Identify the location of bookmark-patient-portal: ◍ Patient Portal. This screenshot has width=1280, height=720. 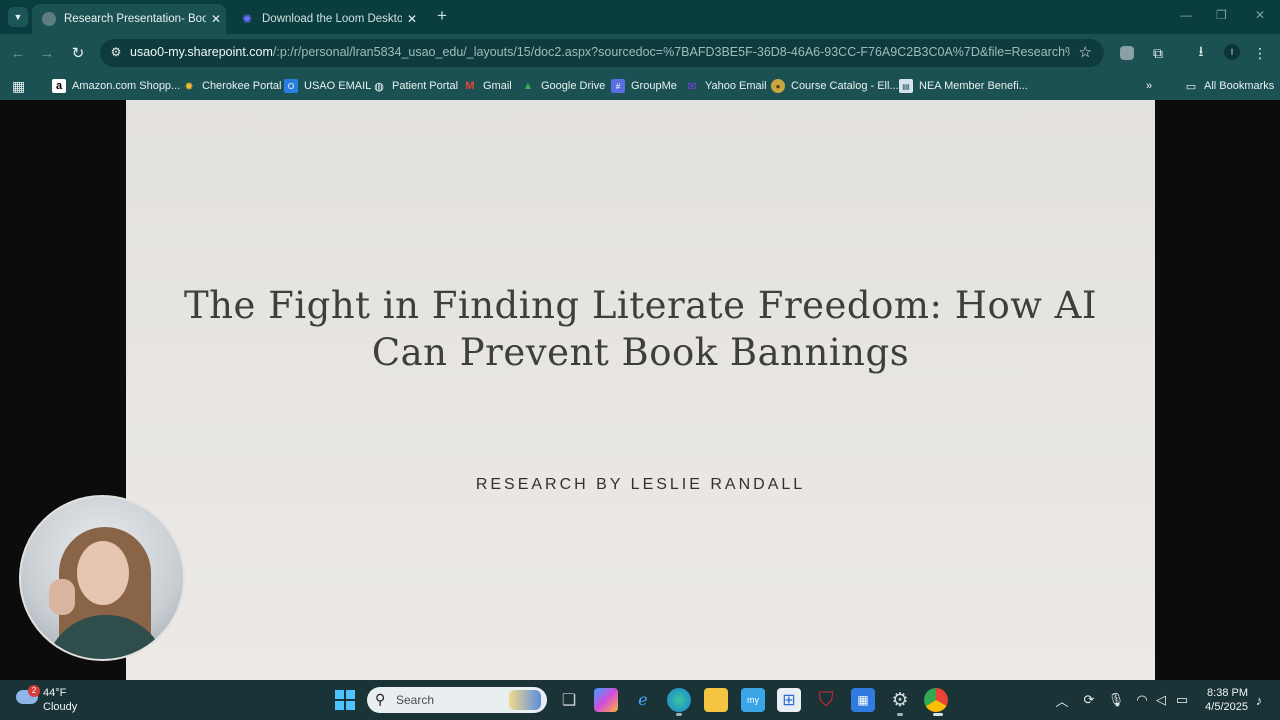
(415, 86).